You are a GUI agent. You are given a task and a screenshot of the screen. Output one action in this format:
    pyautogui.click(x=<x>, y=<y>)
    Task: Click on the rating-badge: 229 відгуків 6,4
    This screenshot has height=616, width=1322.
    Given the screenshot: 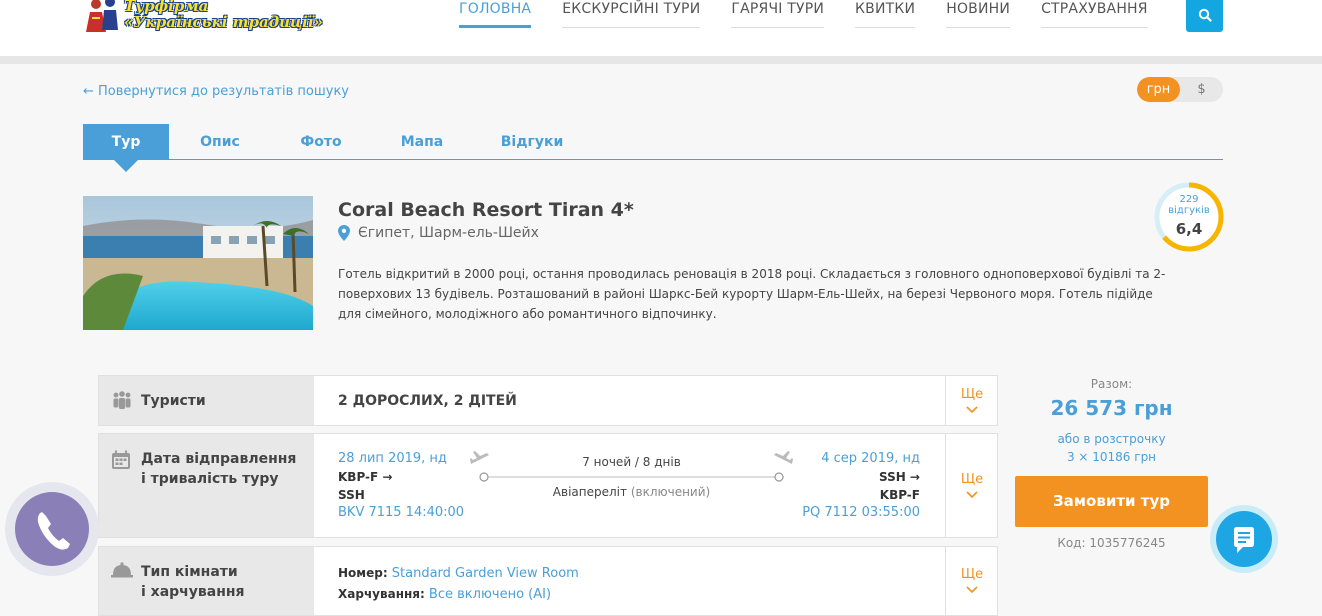 What is the action you would take?
    pyautogui.click(x=1189, y=217)
    